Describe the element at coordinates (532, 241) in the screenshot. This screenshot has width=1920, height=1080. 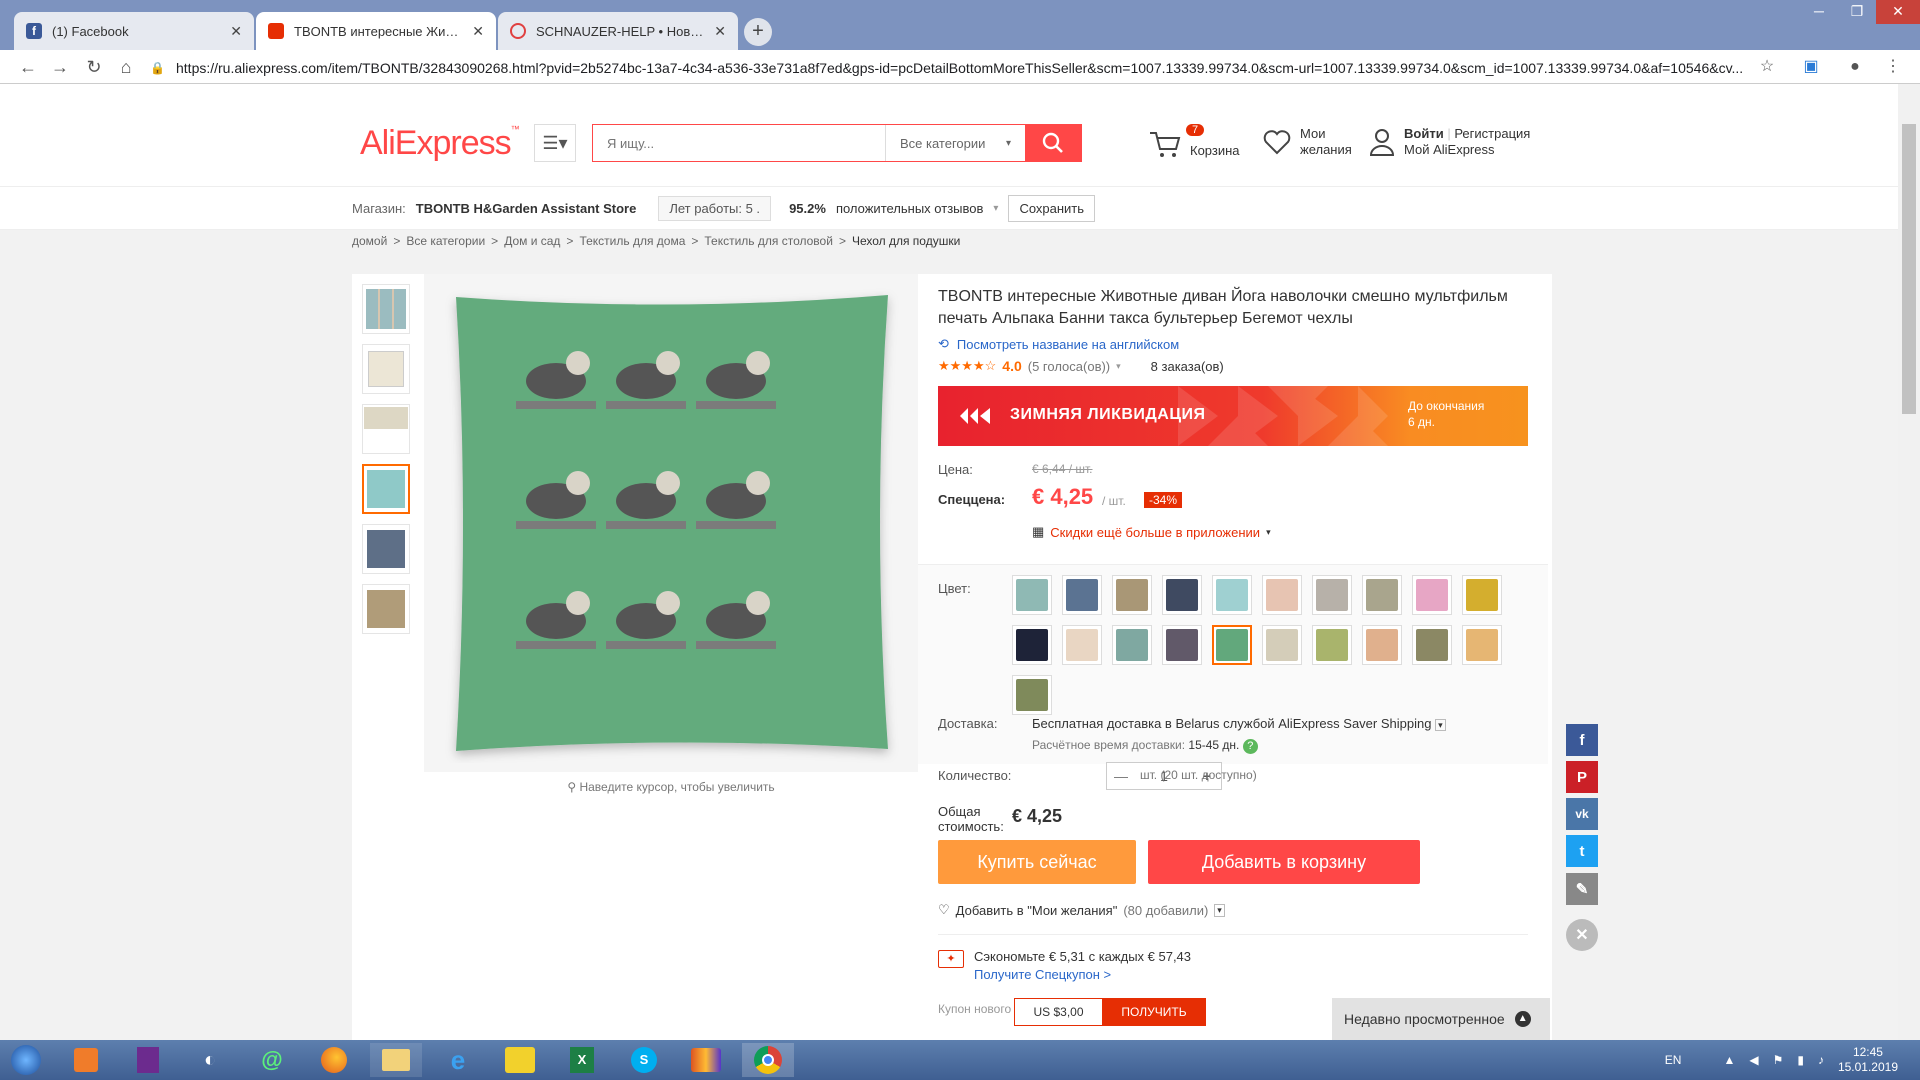
I see `crumb-home-garden: Дом и сад` at that location.